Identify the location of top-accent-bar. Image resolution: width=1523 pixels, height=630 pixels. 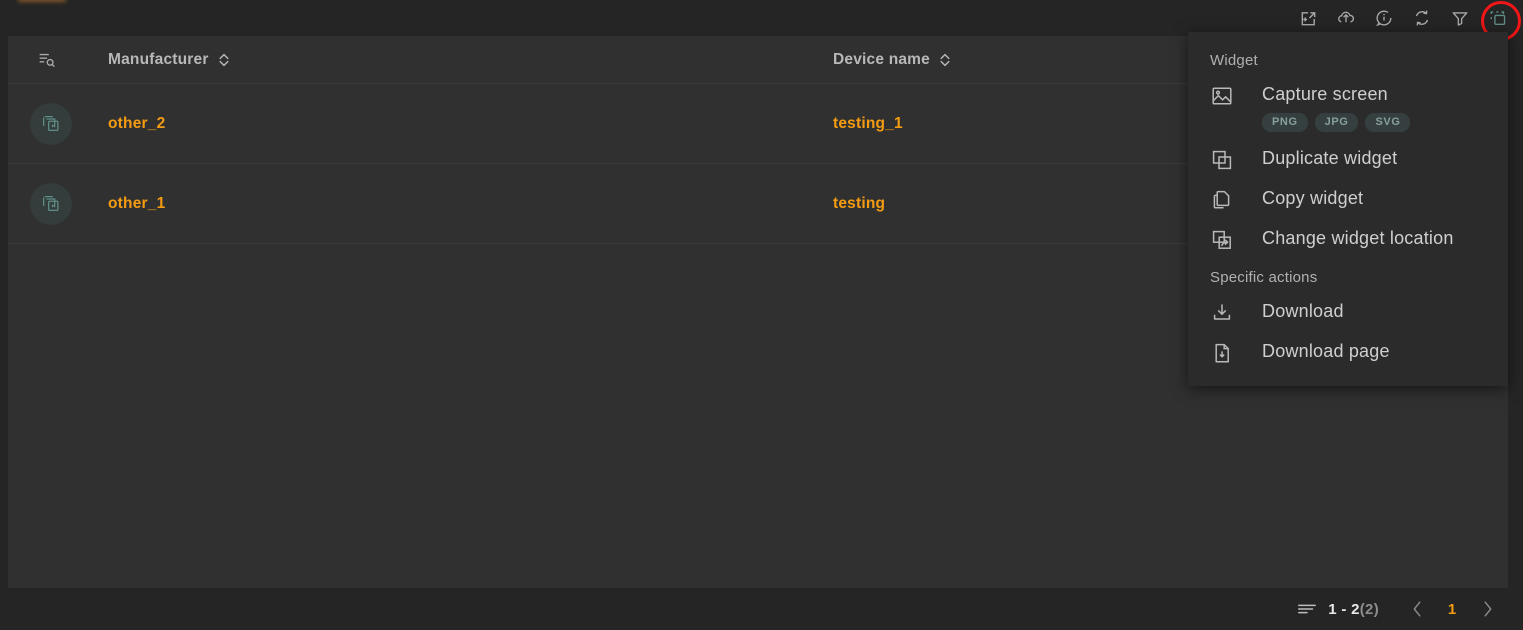
(42, 1).